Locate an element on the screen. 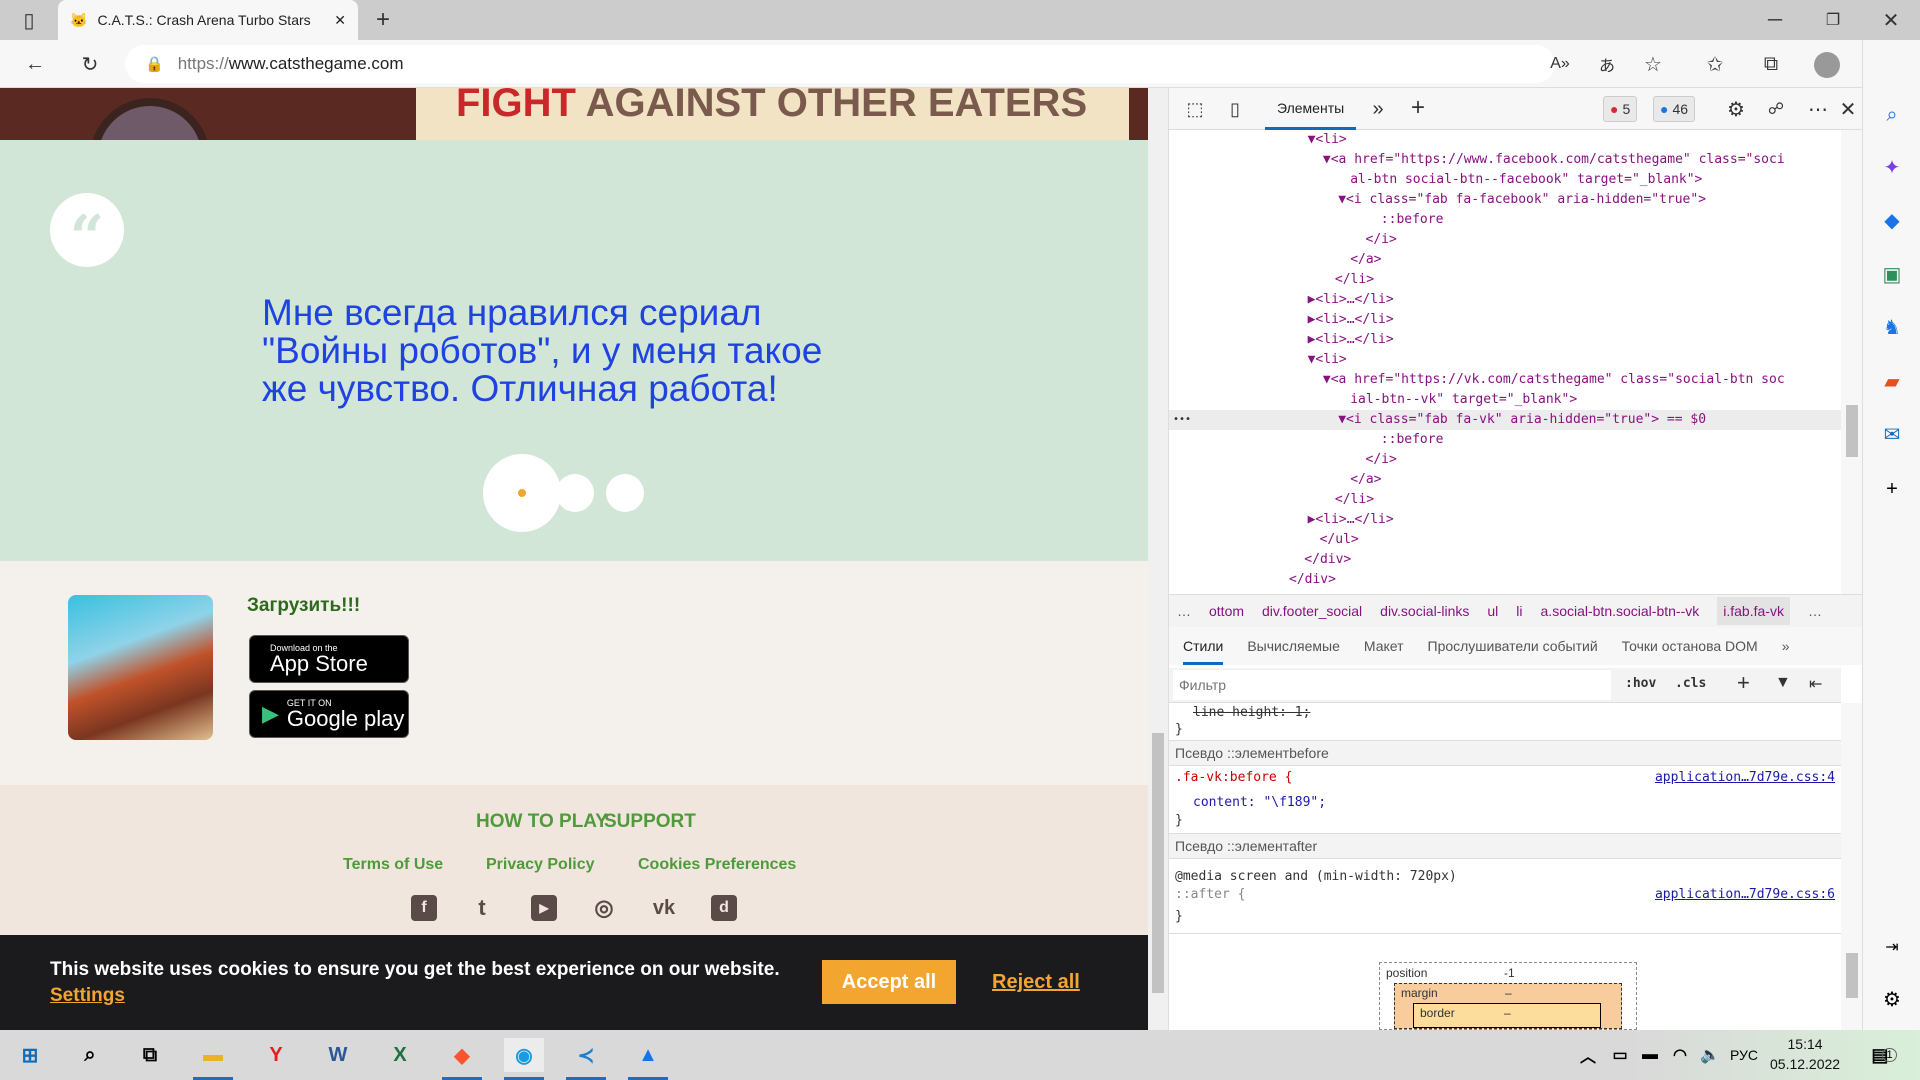 The width and height of the screenshot is (1920, 1080). add-sidebar-app-icon: + is located at coordinates (1892, 489).